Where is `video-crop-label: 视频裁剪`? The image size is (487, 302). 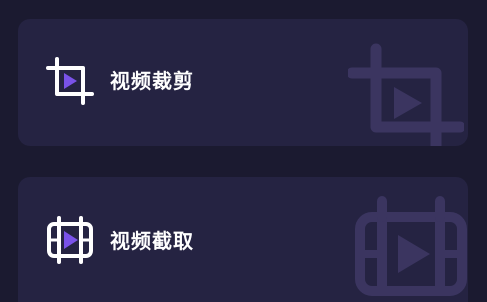
video-crop-label: 视频裁剪 is located at coordinates (152, 81).